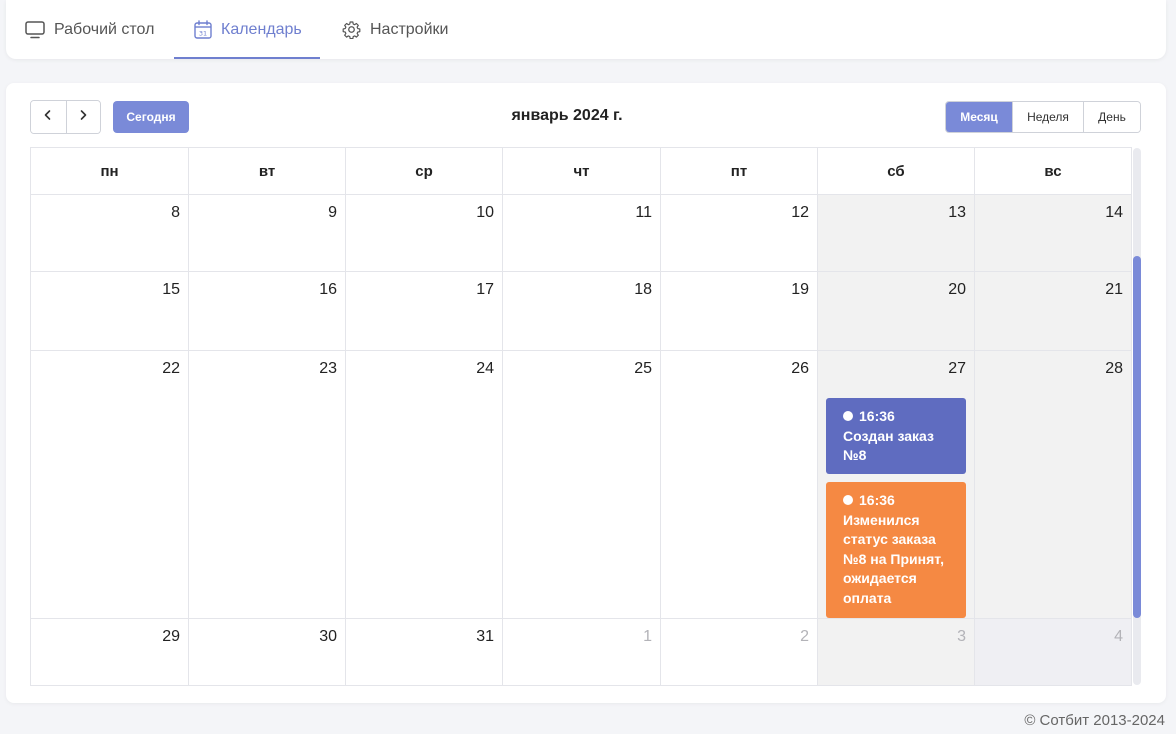 The image size is (1176, 734). What do you see at coordinates (643, 212) in the screenshot?
I see `day-number: 11` at bounding box center [643, 212].